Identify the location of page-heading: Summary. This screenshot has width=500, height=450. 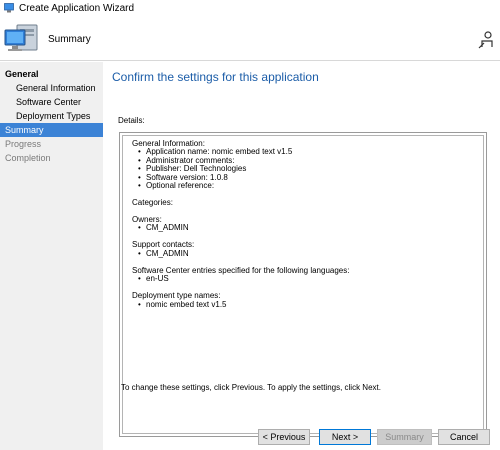
(69, 39).